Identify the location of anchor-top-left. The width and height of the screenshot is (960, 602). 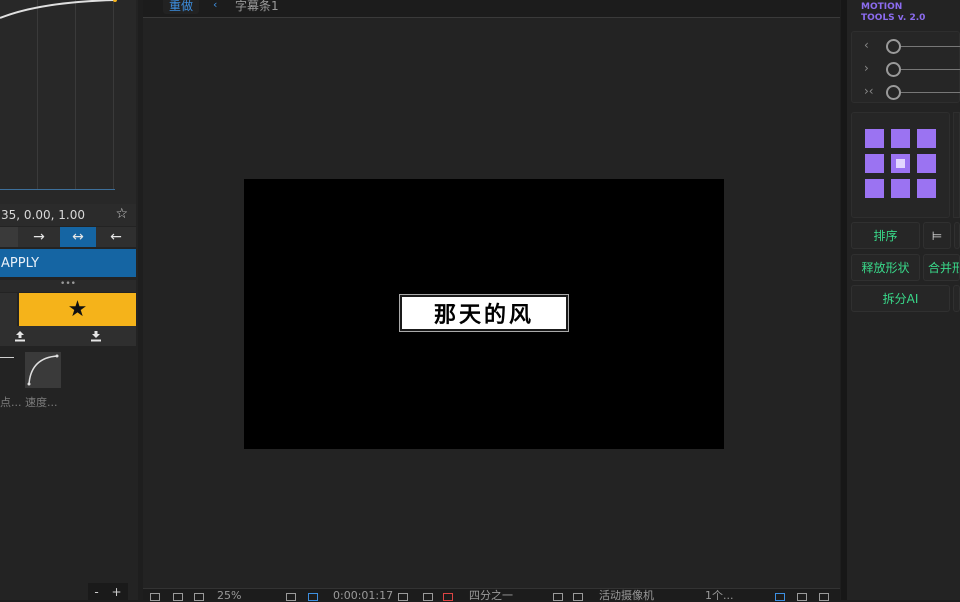
(874, 138).